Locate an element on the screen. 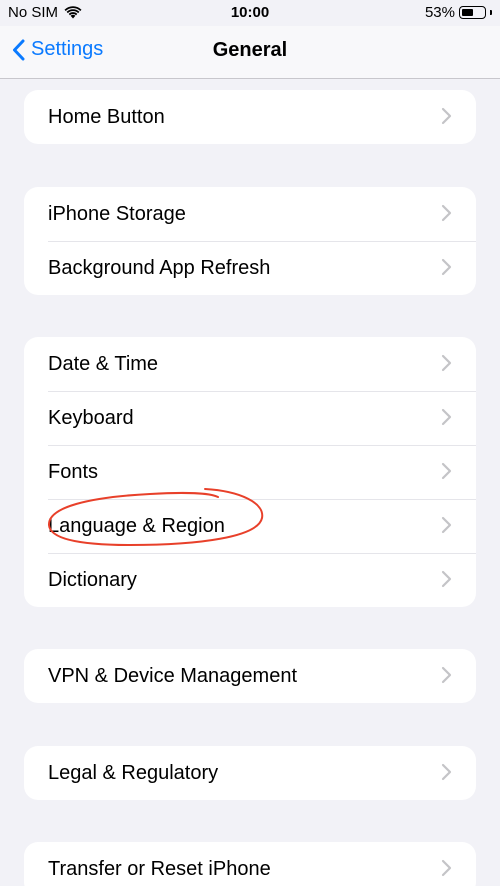 The image size is (500, 886). row-language-region: Language & Region is located at coordinates (250, 526).